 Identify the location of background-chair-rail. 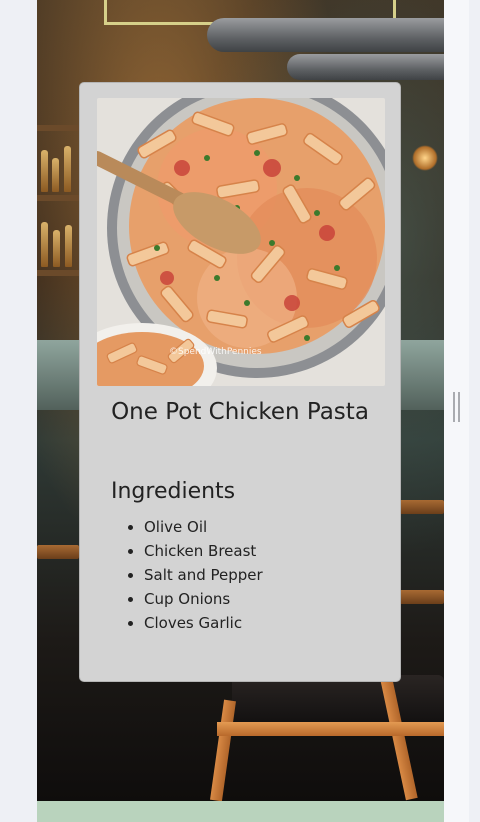
(330, 729).